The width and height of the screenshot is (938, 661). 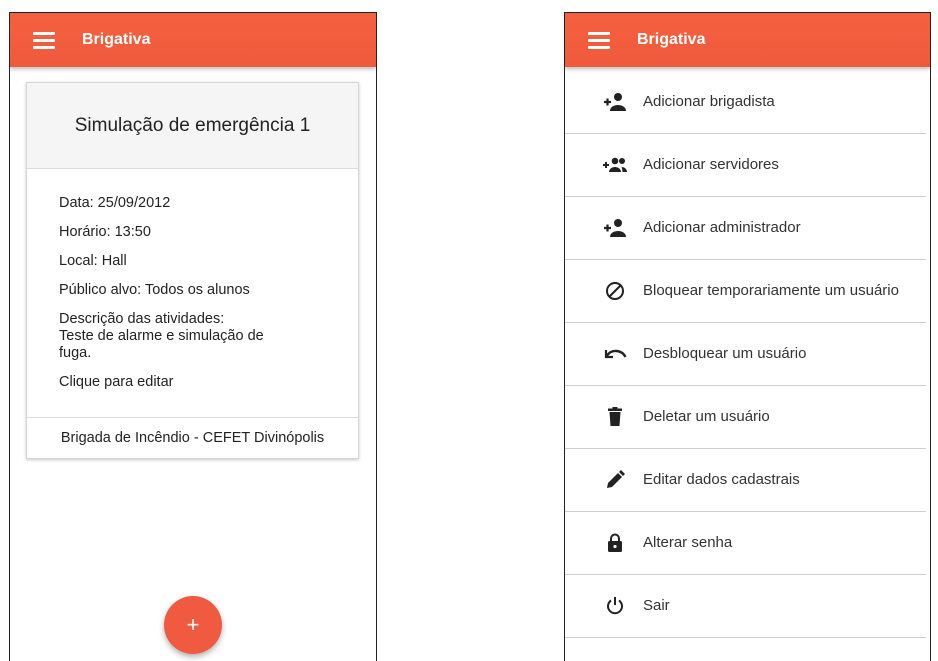 What do you see at coordinates (615, 291) in the screenshot?
I see `block-icon` at bounding box center [615, 291].